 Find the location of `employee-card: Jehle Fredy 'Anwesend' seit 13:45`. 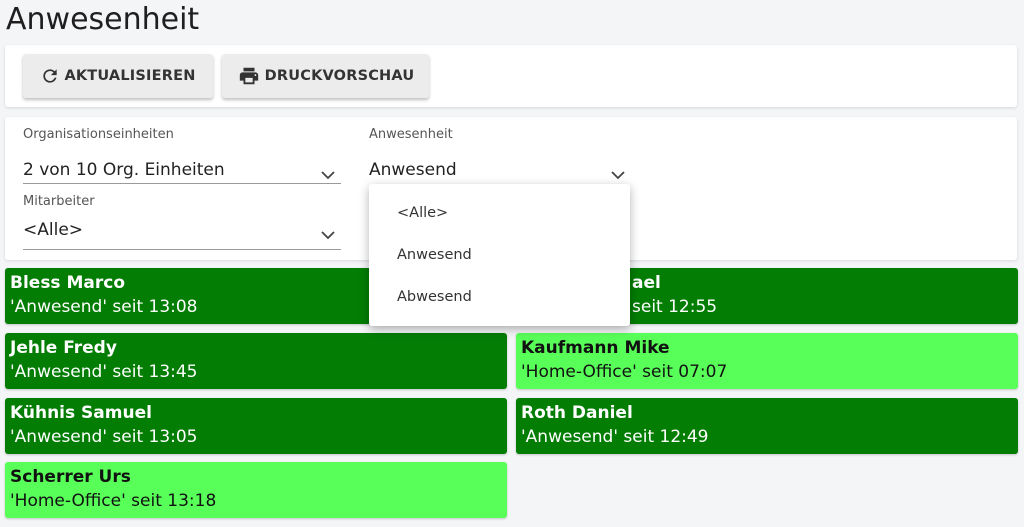

employee-card: Jehle Fredy 'Anwesend' seit 13:45 is located at coordinates (256, 361).